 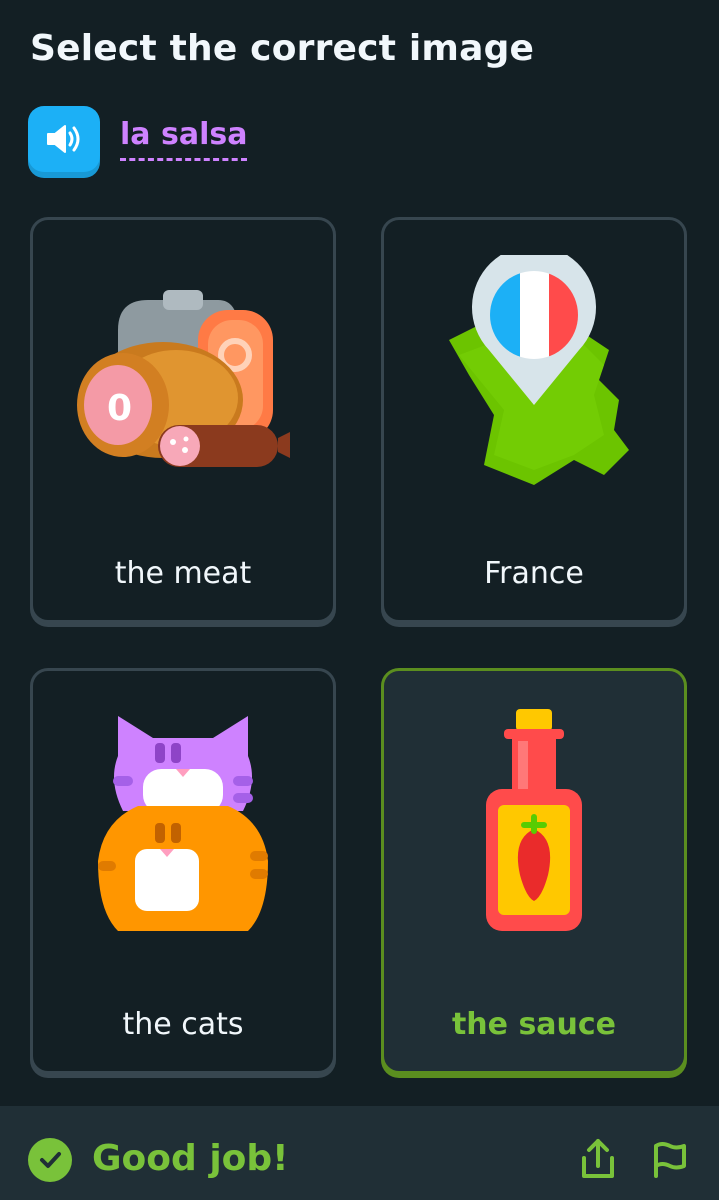 I want to click on report-button, so click(x=670, y=1159).